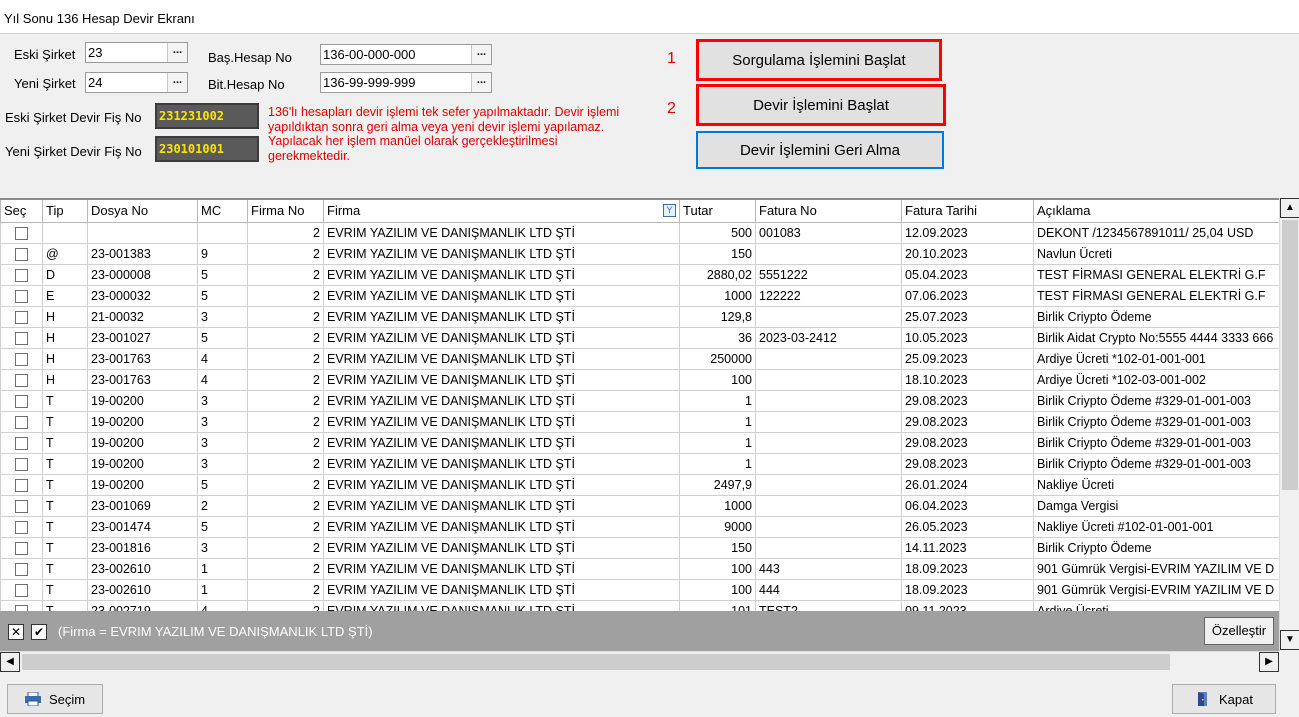 The height and width of the screenshot is (717, 1299). What do you see at coordinates (717, 232) in the screenshot?
I see `table-cell: 500` at bounding box center [717, 232].